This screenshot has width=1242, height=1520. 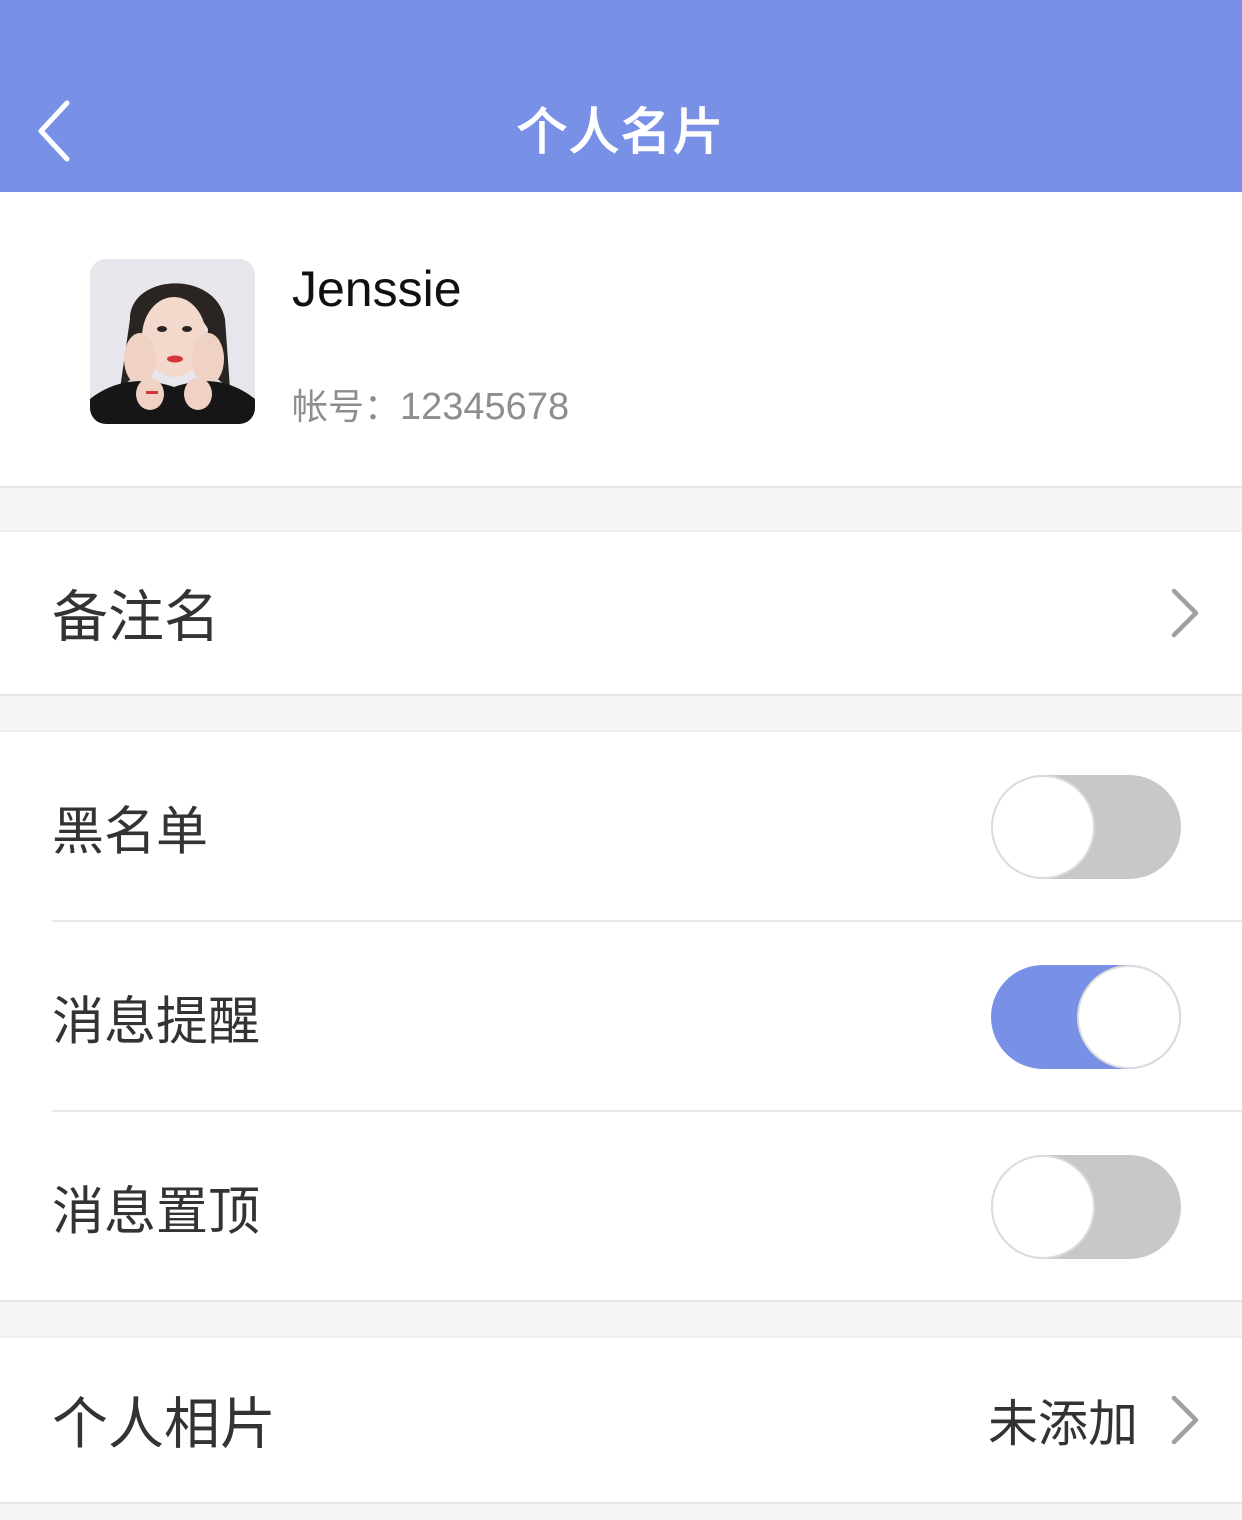 I want to click on remark-row: 备注名, so click(x=621, y=613).